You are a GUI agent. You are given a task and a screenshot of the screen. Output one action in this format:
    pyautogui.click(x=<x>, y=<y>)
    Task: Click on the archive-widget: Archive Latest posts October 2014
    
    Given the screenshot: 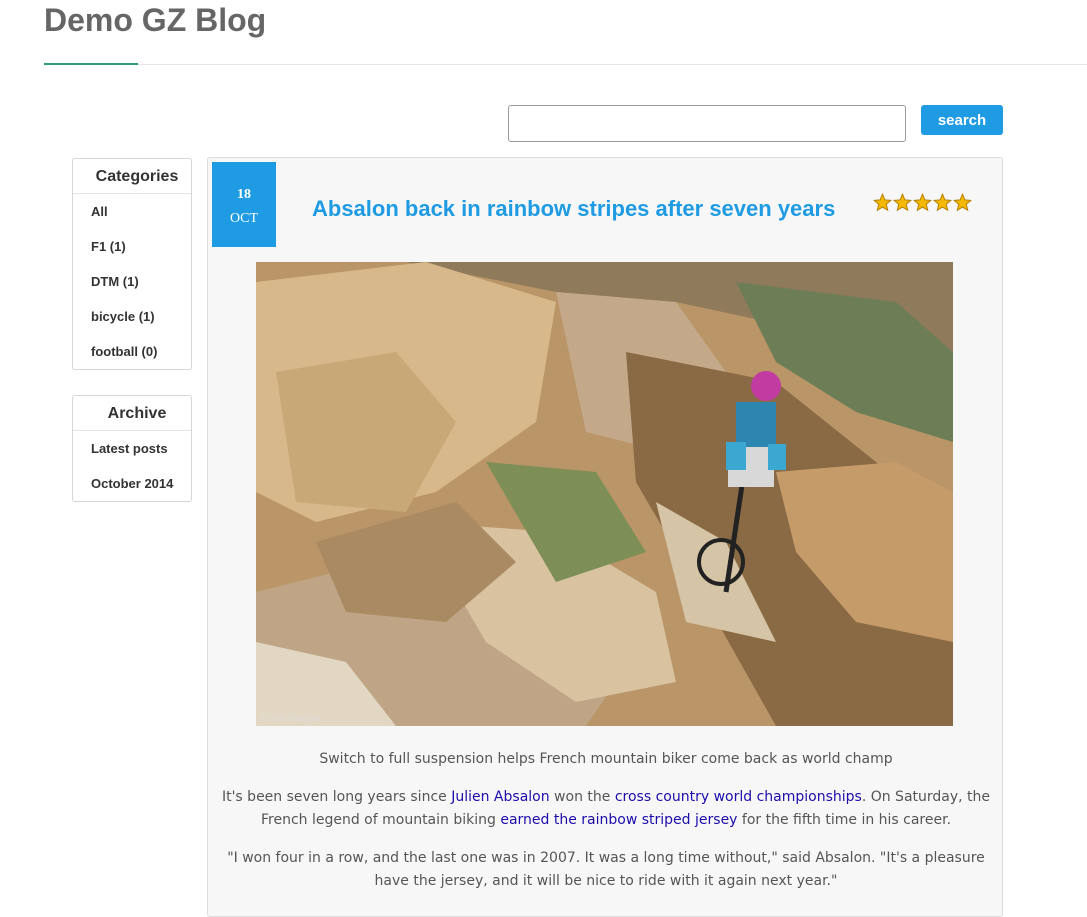 What is the action you would take?
    pyautogui.click(x=132, y=448)
    